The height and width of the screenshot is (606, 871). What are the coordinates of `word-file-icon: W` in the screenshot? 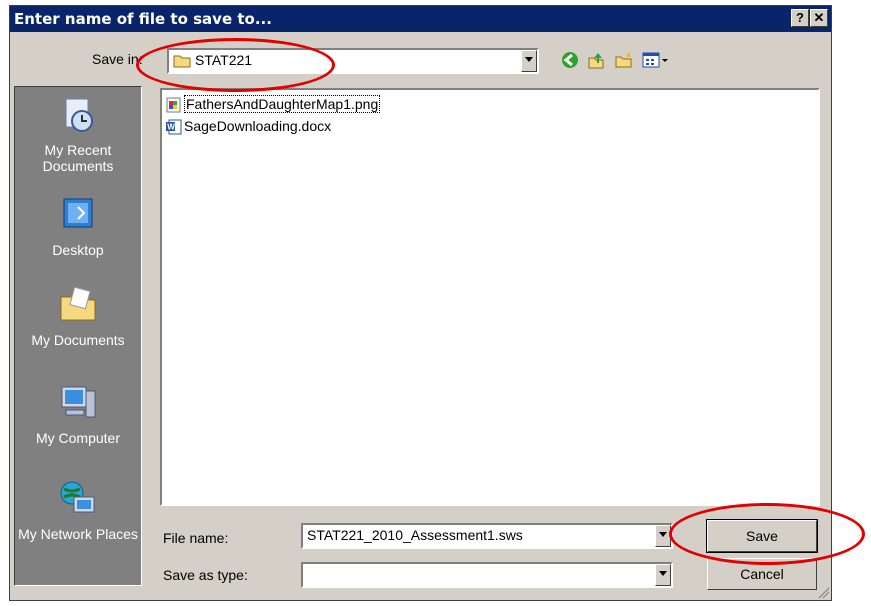 It's located at (174, 127).